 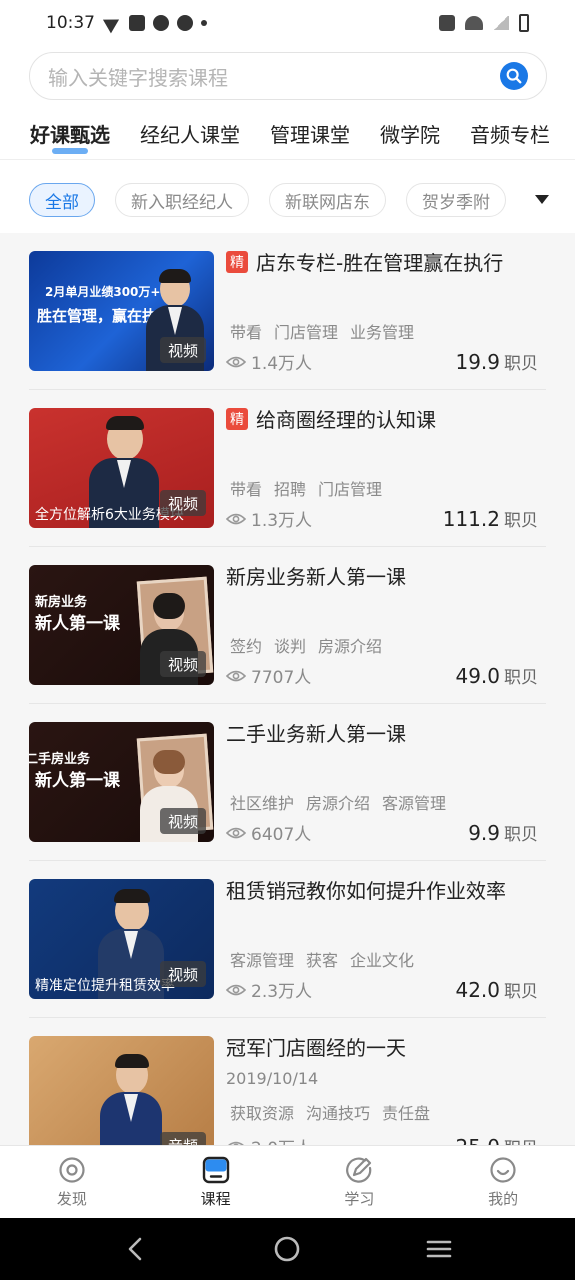 What do you see at coordinates (327, 200) in the screenshot?
I see `filter-chip-new-store-owner: 新联网店东` at bounding box center [327, 200].